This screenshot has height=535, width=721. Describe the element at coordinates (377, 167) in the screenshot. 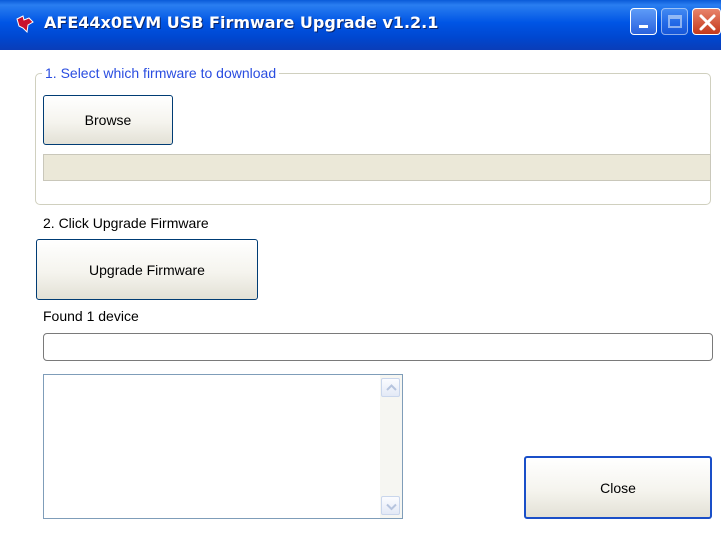

I see `firmware-path-field` at that location.